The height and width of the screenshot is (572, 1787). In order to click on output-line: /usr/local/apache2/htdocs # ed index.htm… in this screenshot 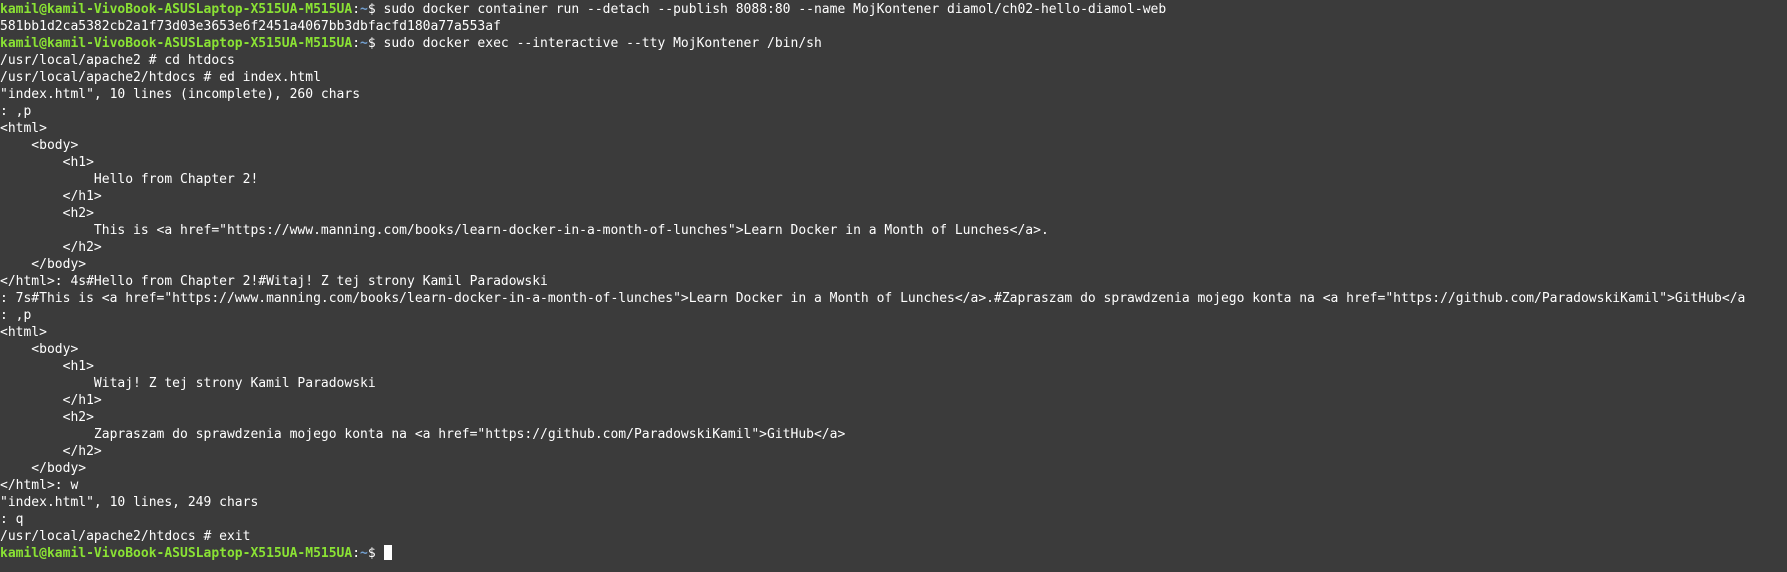, I will do `click(160, 77)`.